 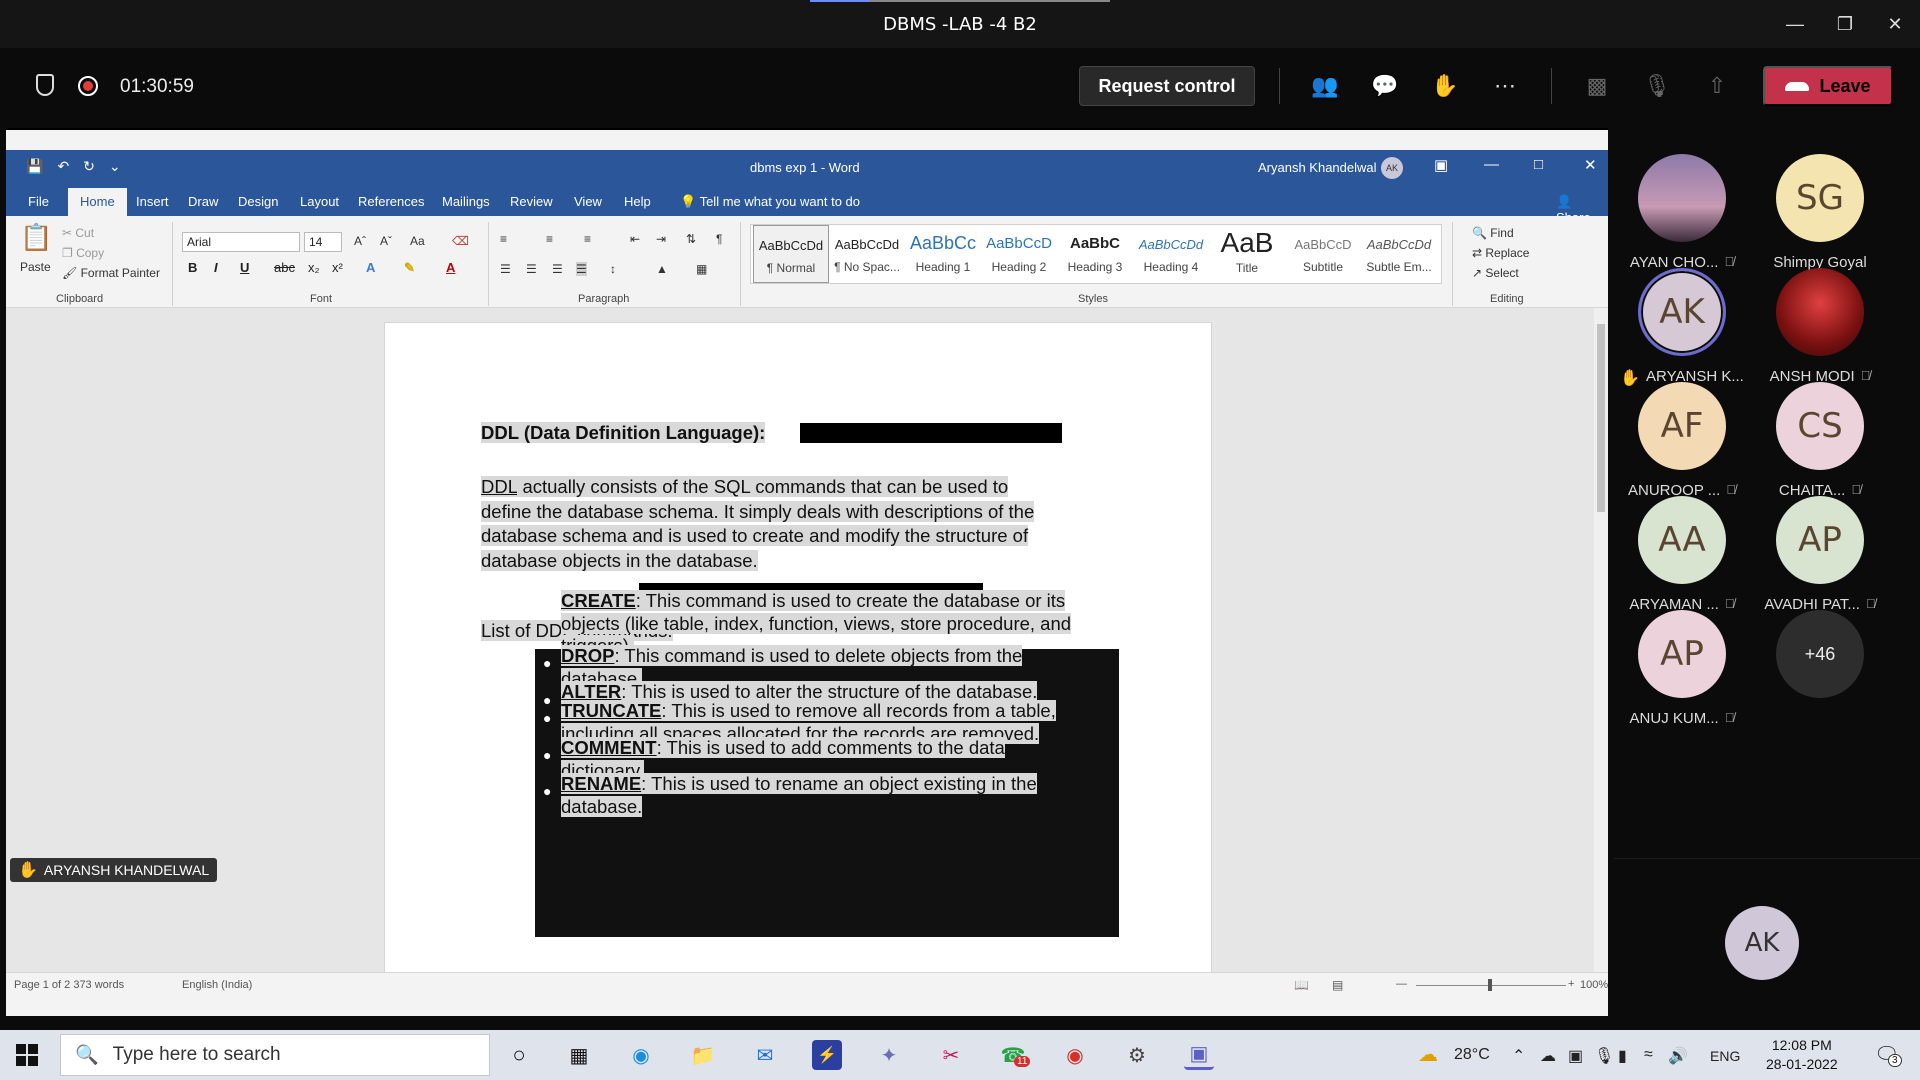 What do you see at coordinates (943, 254) in the screenshot?
I see `style-heading-1: AaBbCc Heading 1` at bounding box center [943, 254].